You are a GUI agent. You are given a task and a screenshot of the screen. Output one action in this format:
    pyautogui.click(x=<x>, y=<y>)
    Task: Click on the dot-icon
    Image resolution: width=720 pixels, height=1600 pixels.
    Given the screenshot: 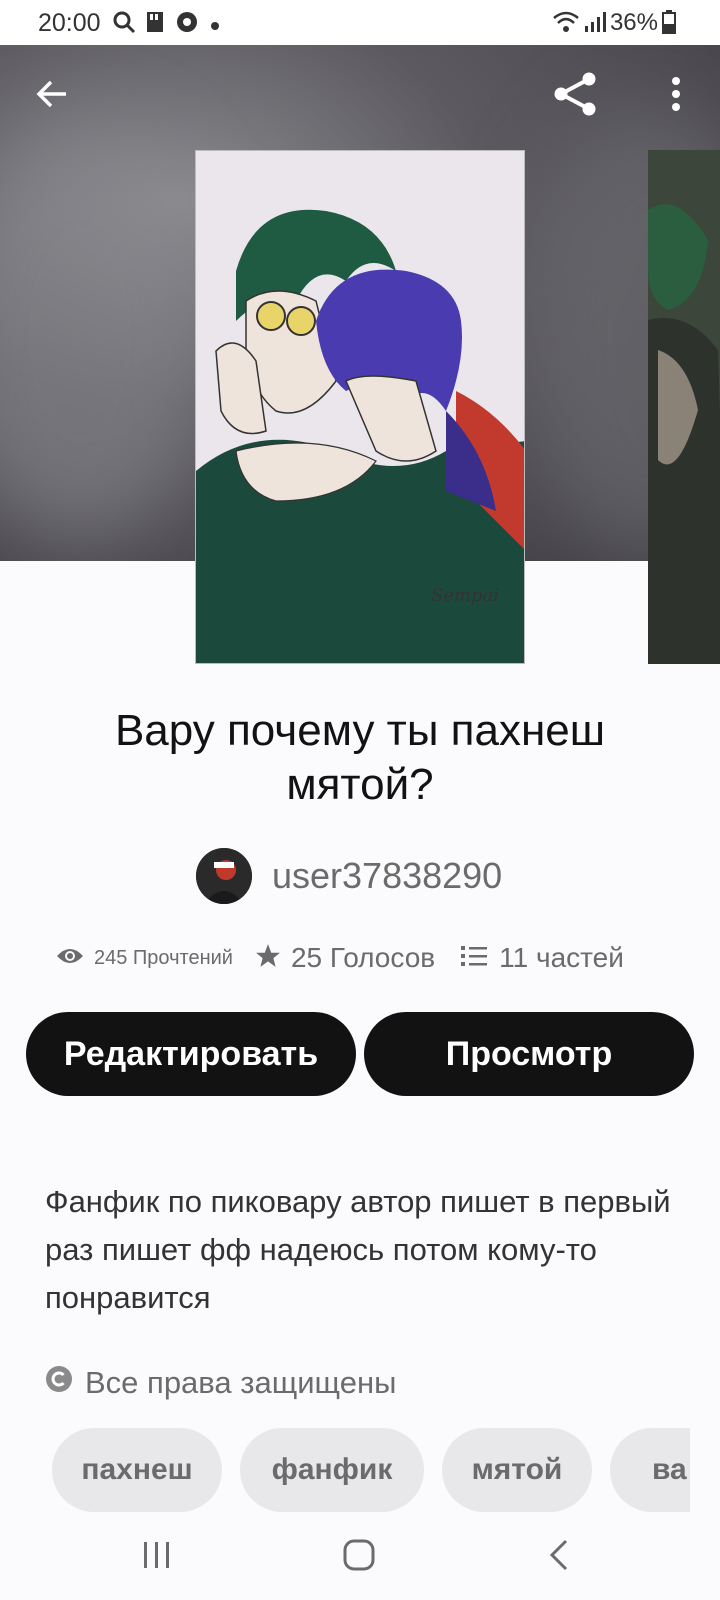 What is the action you would take?
    pyautogui.click(x=215, y=27)
    